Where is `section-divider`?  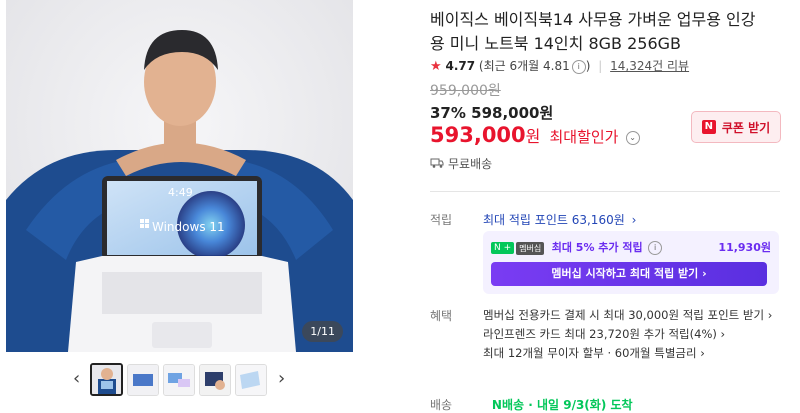 section-divider is located at coordinates (605, 191).